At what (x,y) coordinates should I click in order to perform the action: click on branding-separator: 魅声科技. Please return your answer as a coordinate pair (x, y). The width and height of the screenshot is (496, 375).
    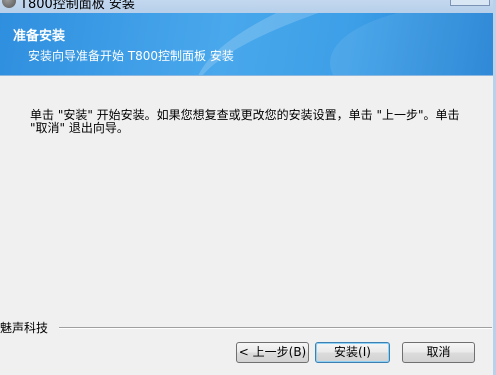
    Looking at the image, I should click on (248, 327).